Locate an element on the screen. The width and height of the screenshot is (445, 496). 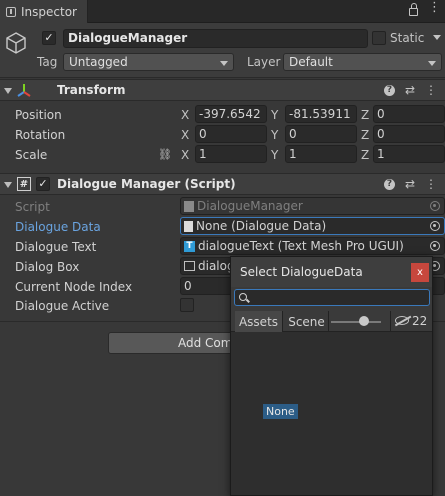
position-y-field: -81.53911 is located at coordinates (321, 114).